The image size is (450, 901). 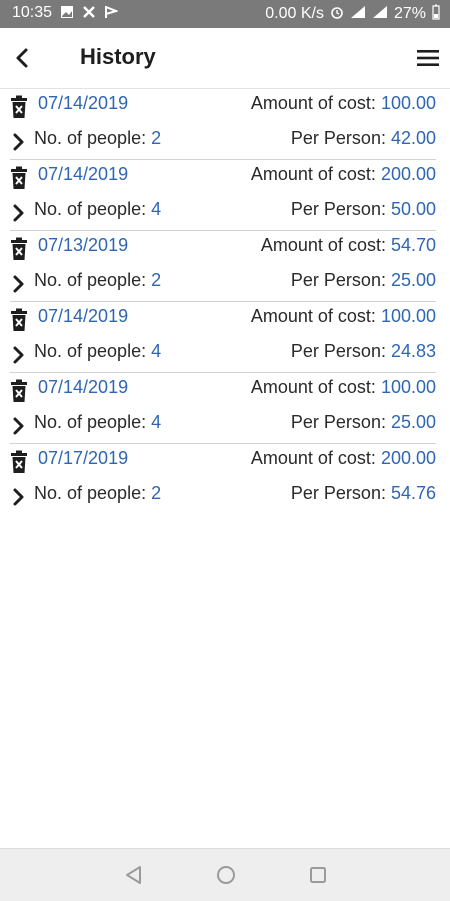 I want to click on circle-home-icon, so click(x=226, y=875).